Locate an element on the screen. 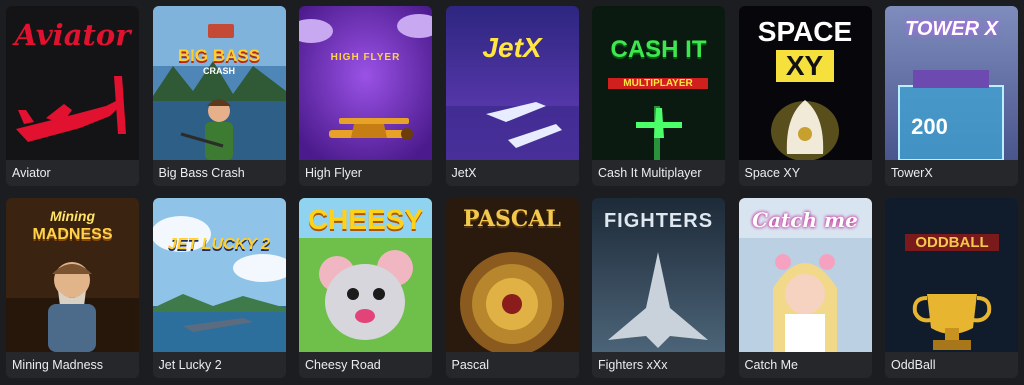 Image resolution: width=1024 pixels, height=385 pixels. game-tile-big-bass-crash: BIG BASS CRASH Big Bass Crash is located at coordinates (219, 96).